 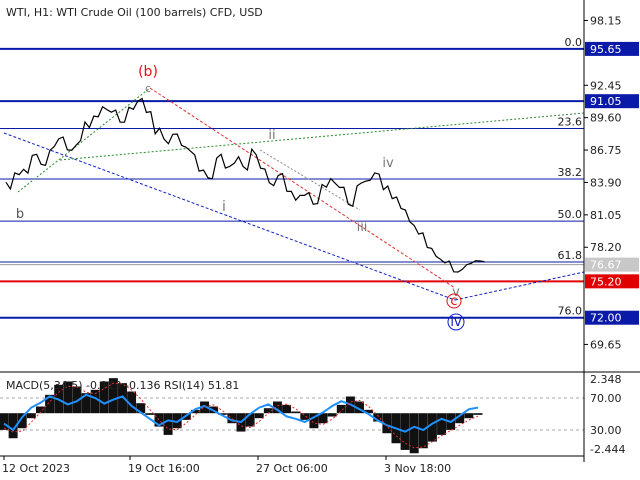 What do you see at coordinates (271, 135) in the screenshot?
I see `wave-label: ii` at bounding box center [271, 135].